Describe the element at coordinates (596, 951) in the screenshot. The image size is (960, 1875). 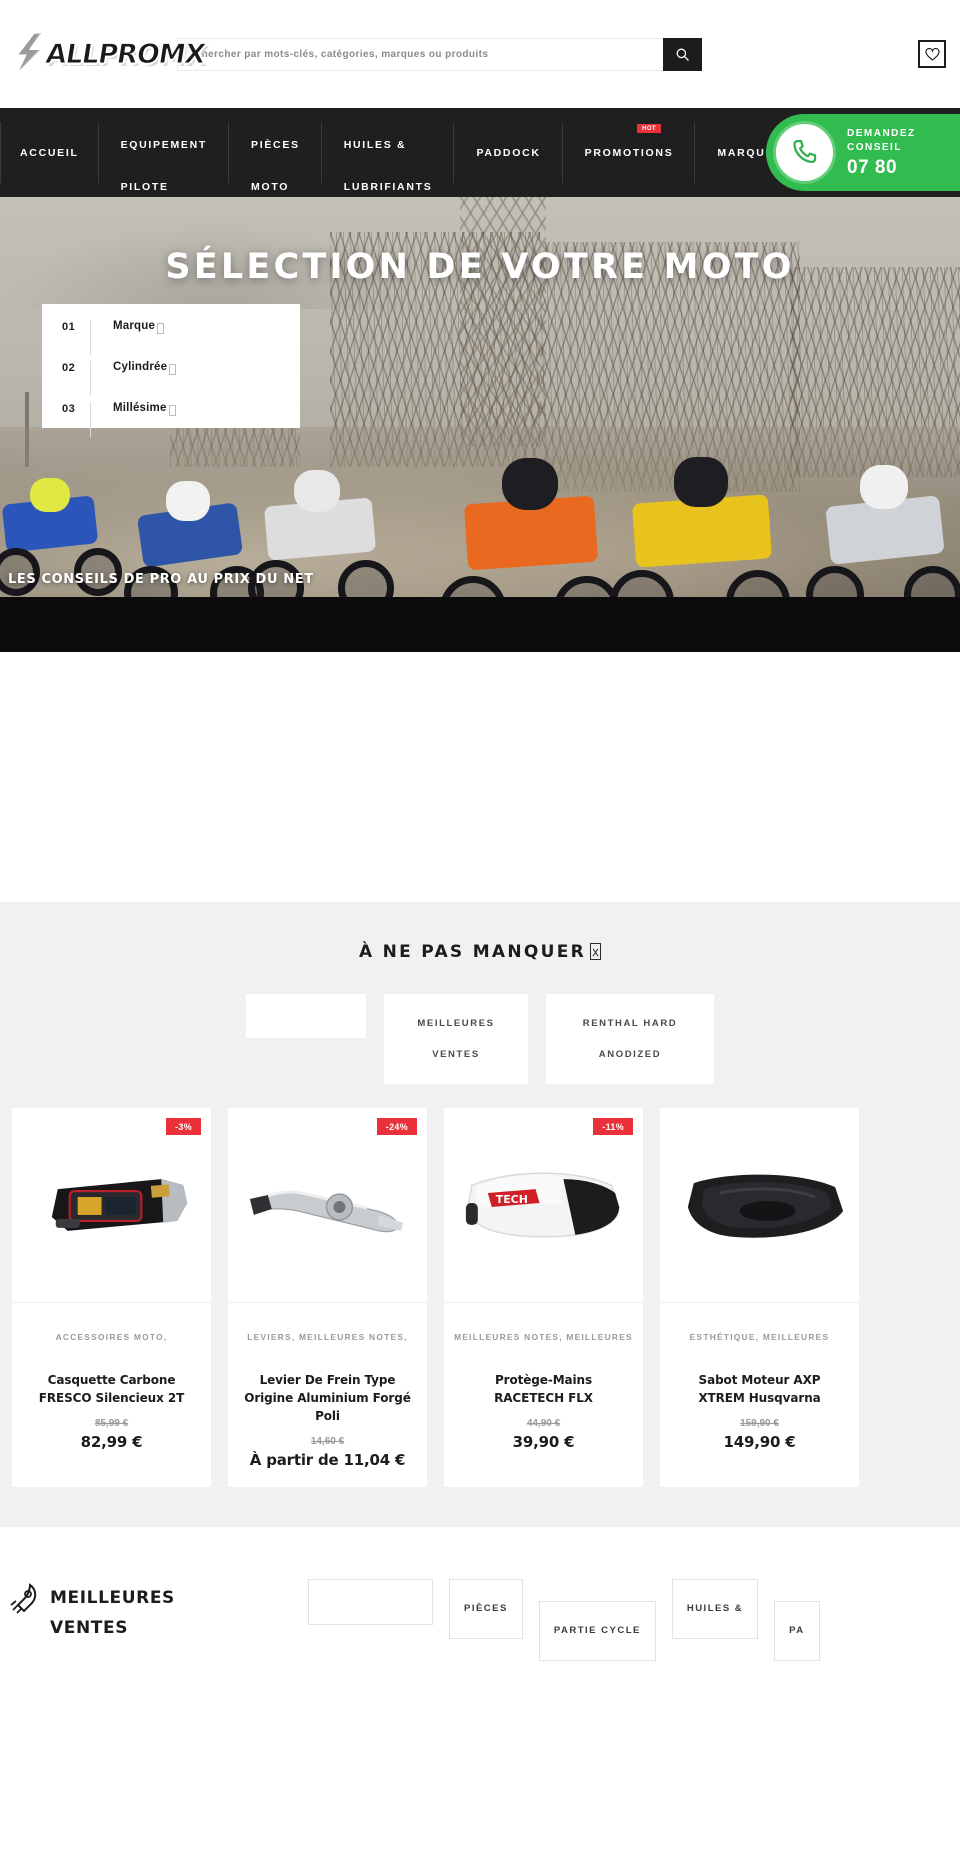
I see `missing-glyph-icon` at that location.